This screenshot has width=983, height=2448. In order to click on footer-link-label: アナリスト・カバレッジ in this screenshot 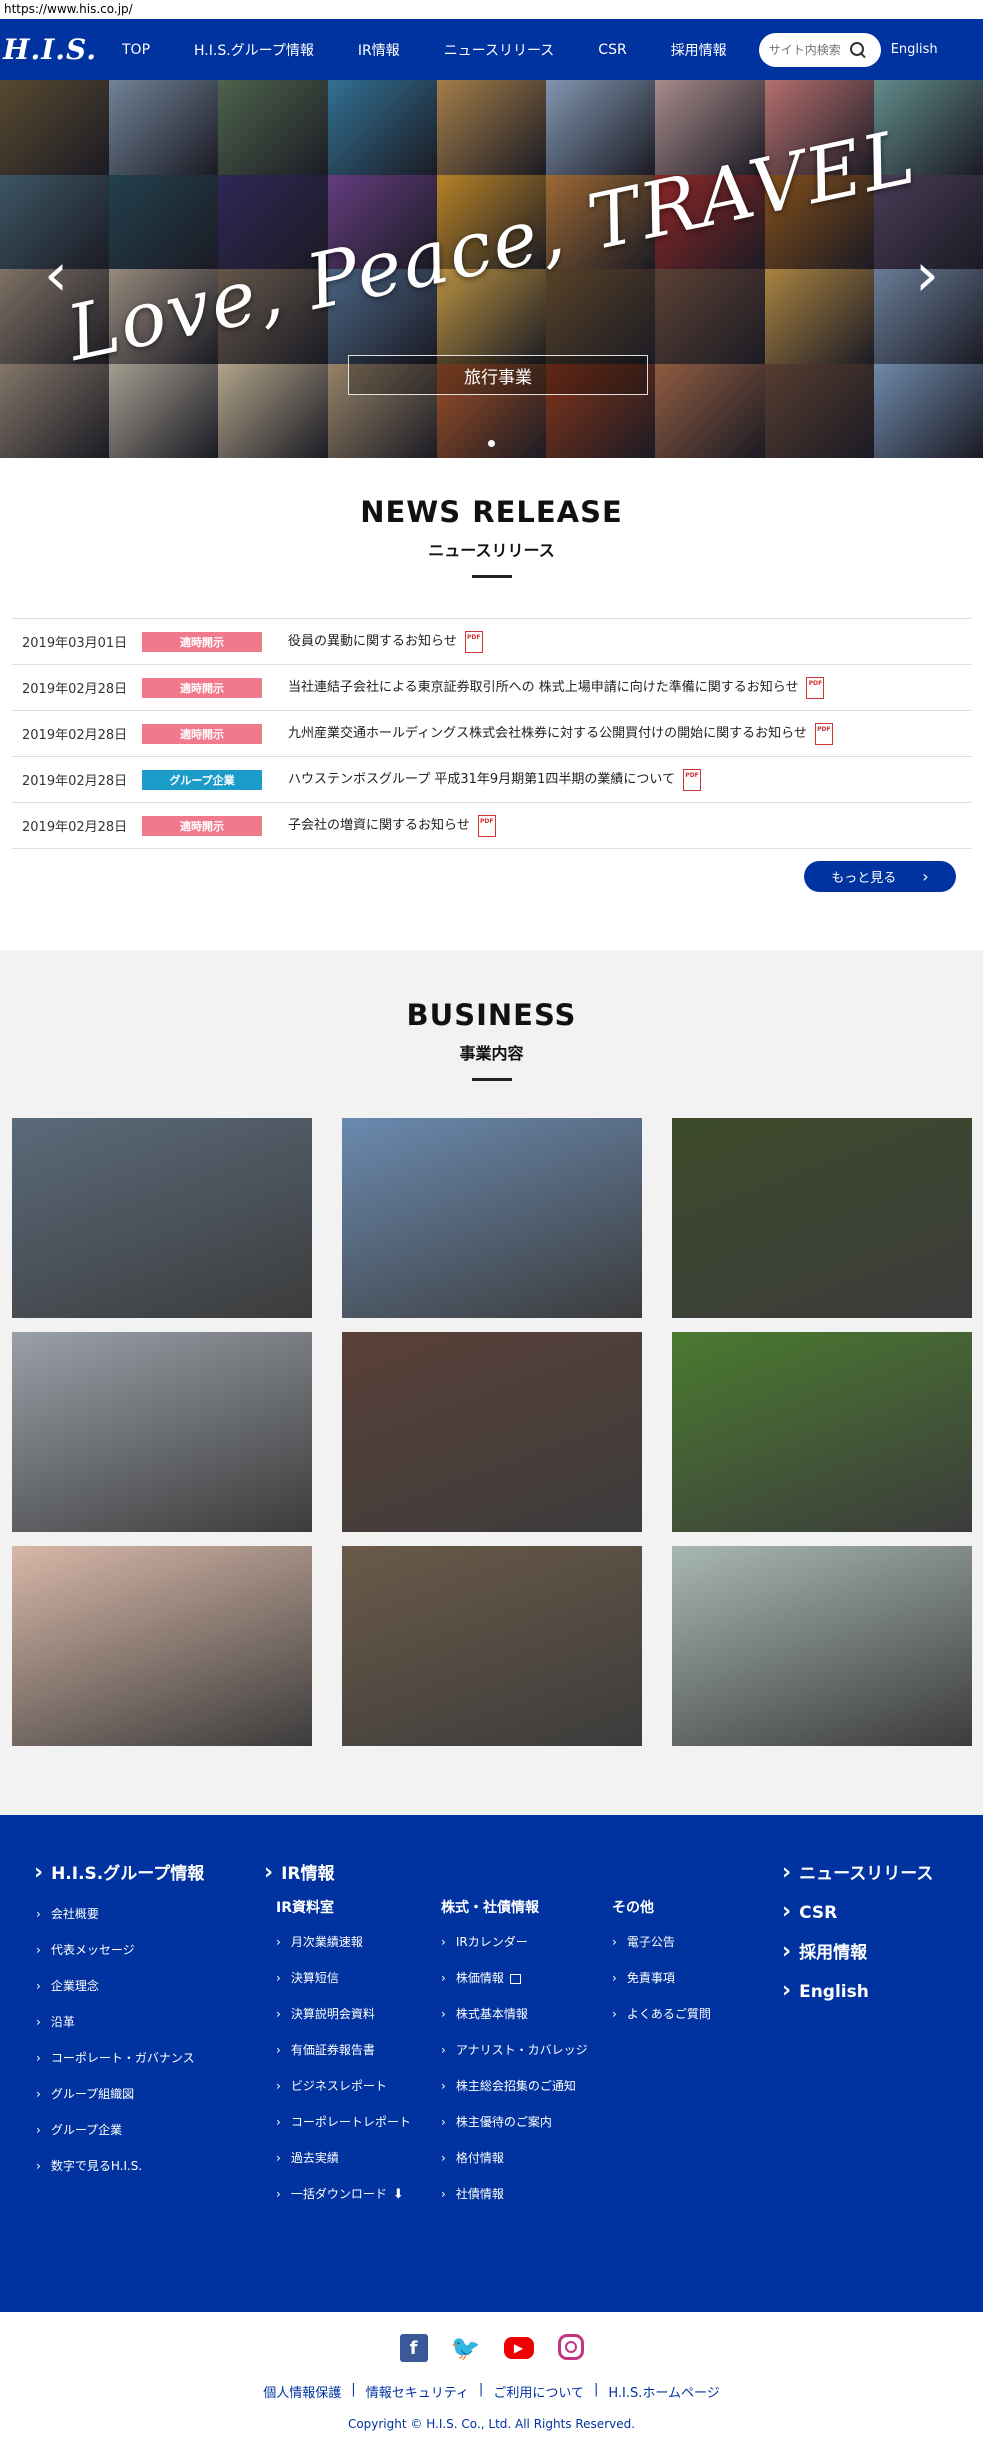, I will do `click(522, 2050)`.